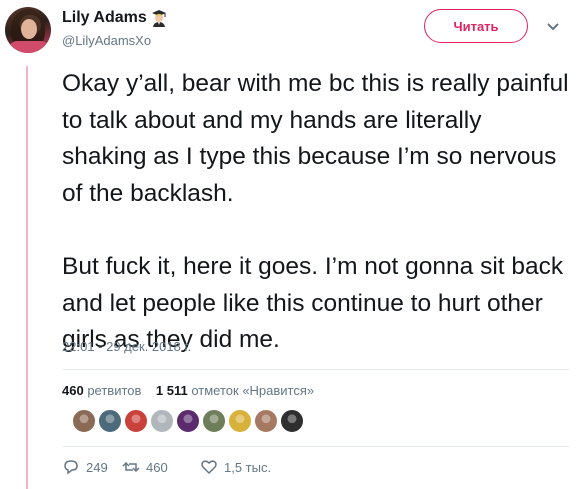 This screenshot has height=489, width=580. Describe the element at coordinates (114, 390) in the screenshot. I see `retweets-label: ретвитов` at that location.